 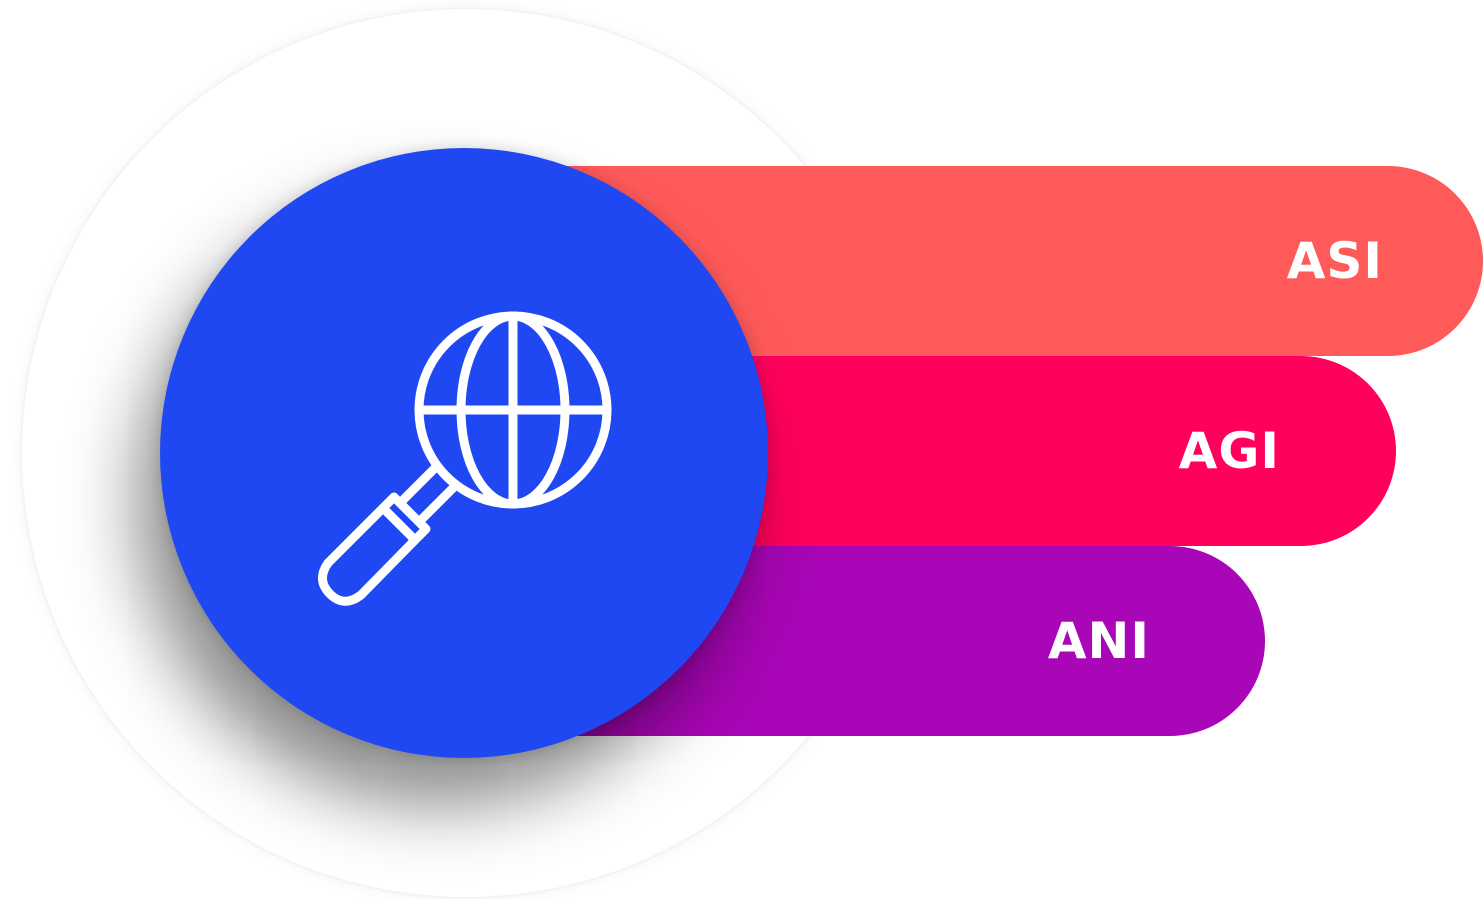 I want to click on bar-agi-label: AGI, so click(x=1229, y=451).